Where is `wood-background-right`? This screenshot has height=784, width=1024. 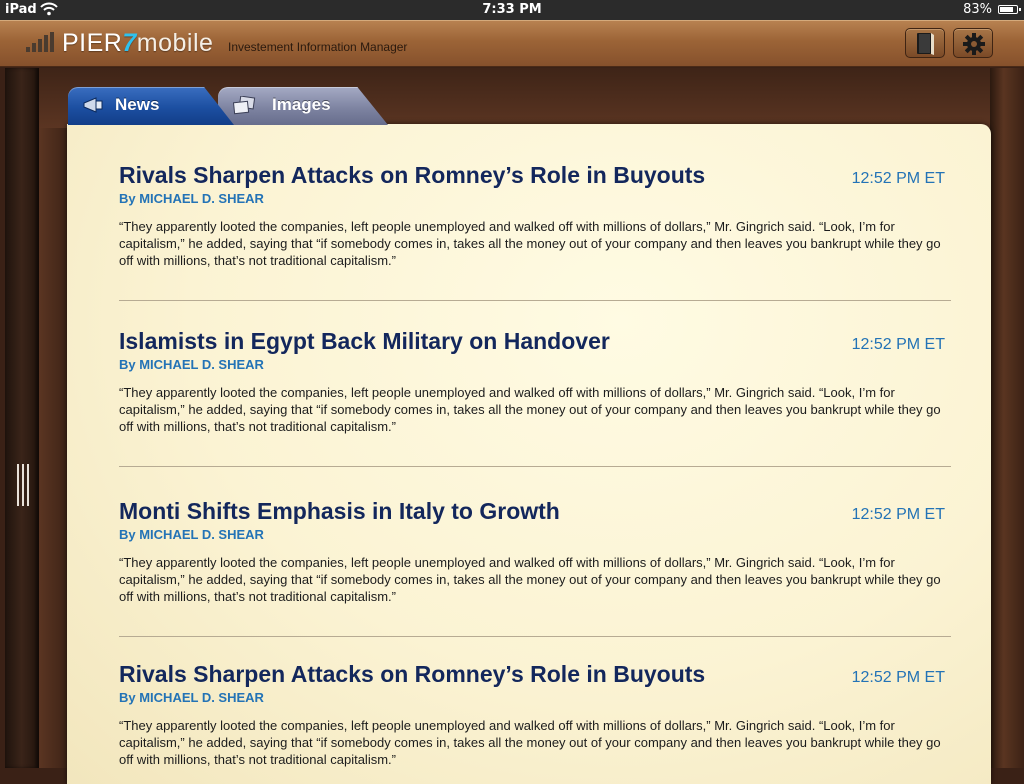 wood-background-right is located at coordinates (1007, 418).